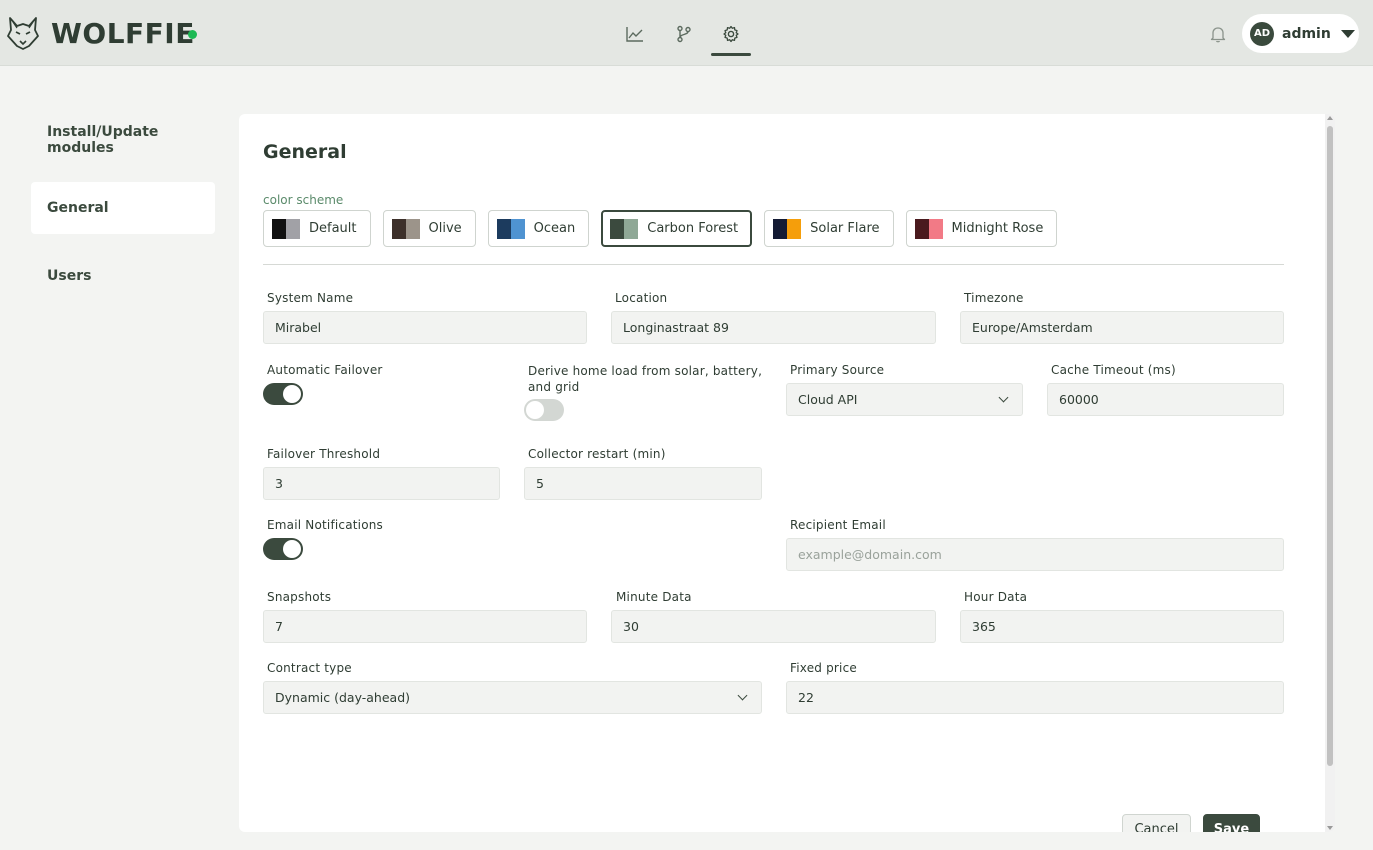 This screenshot has width=1373, height=850. What do you see at coordinates (773, 264) in the screenshot?
I see `section-divider` at bounding box center [773, 264].